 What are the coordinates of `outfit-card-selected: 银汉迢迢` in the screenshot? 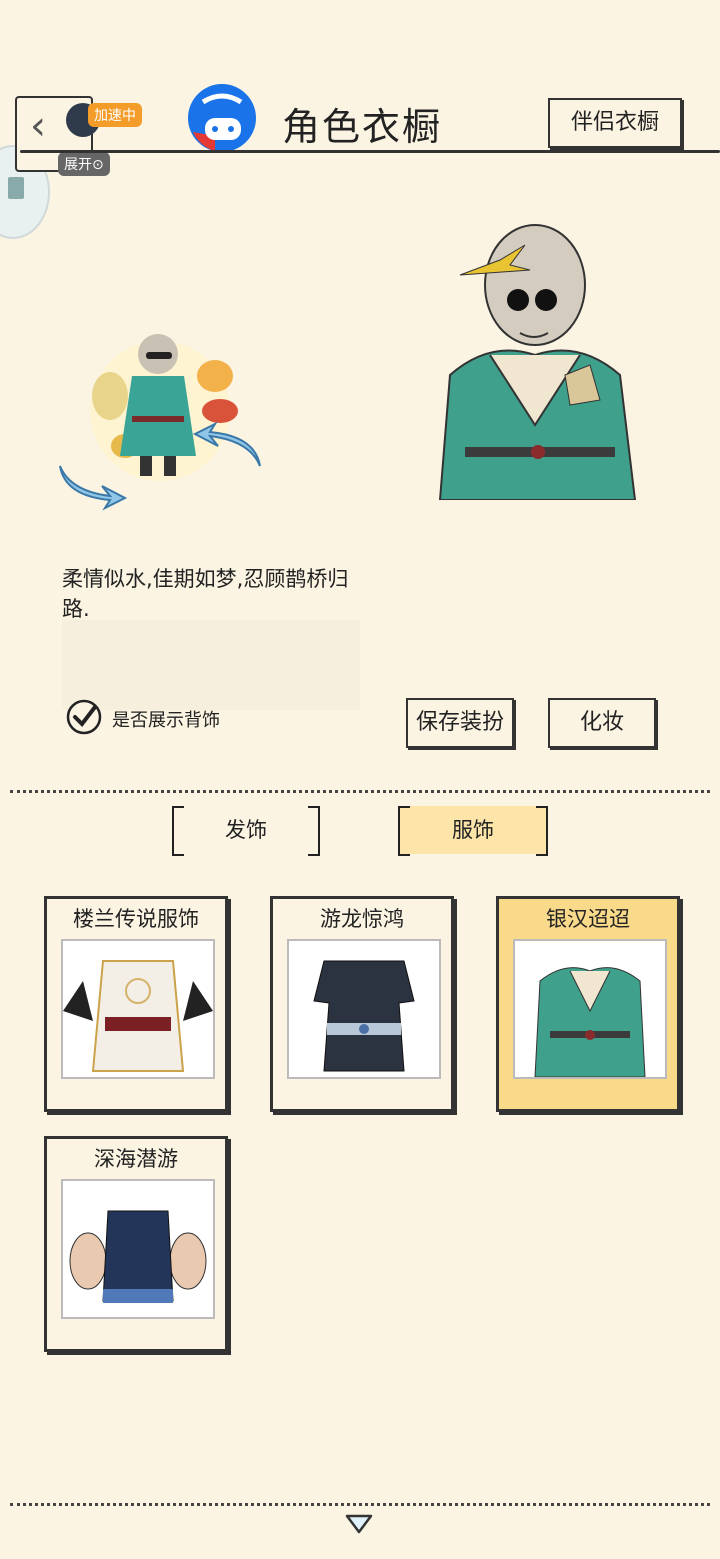 It's located at (588, 1004).